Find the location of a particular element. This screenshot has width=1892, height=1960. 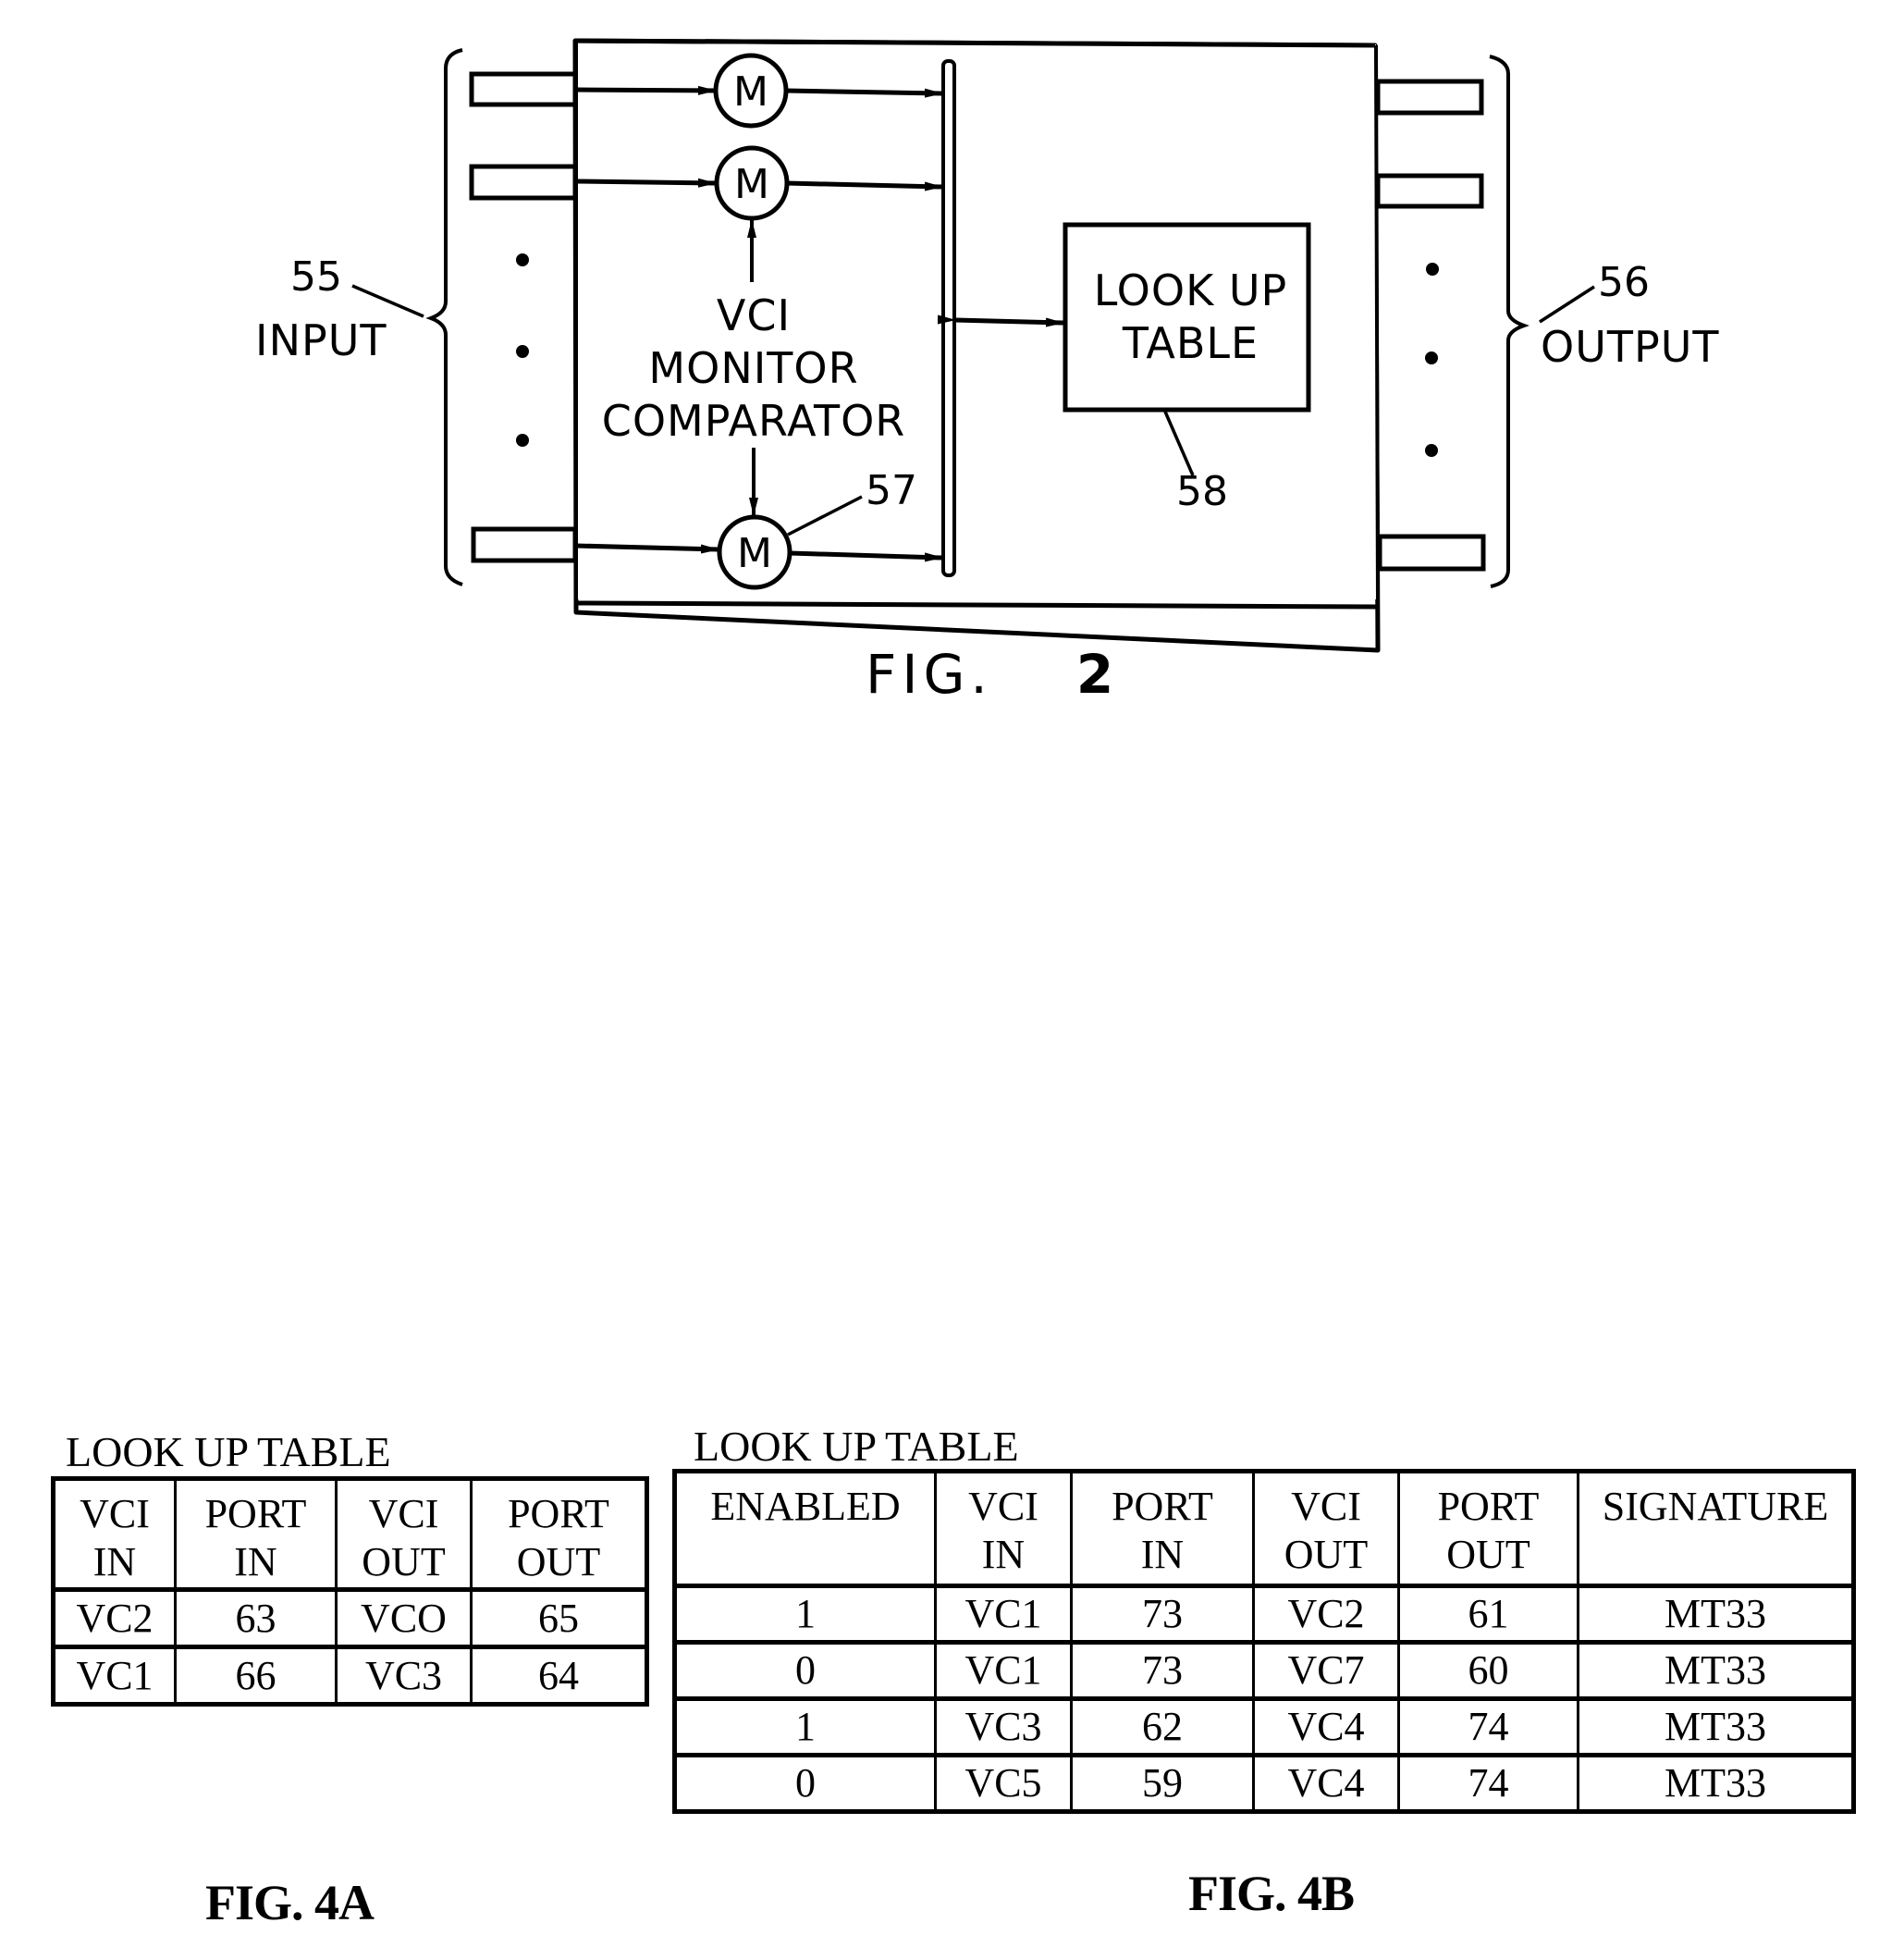

input-ports is located at coordinates (523, 317).